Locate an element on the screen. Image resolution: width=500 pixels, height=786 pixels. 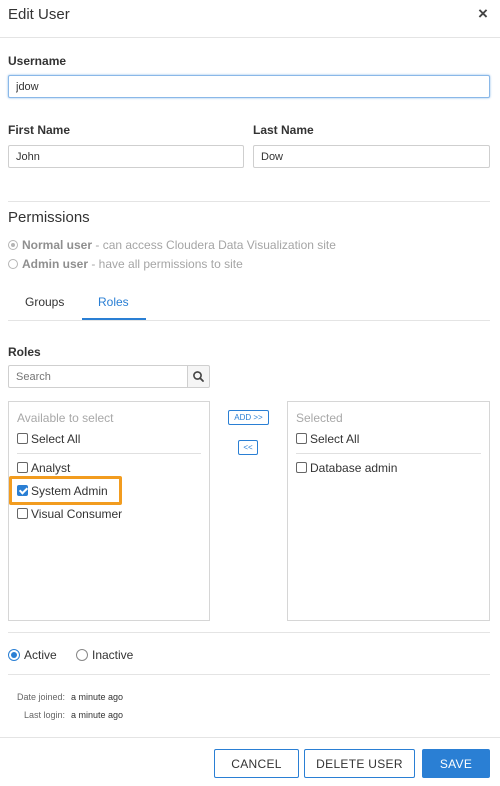
save-button: SAVE is located at coordinates (456, 763).